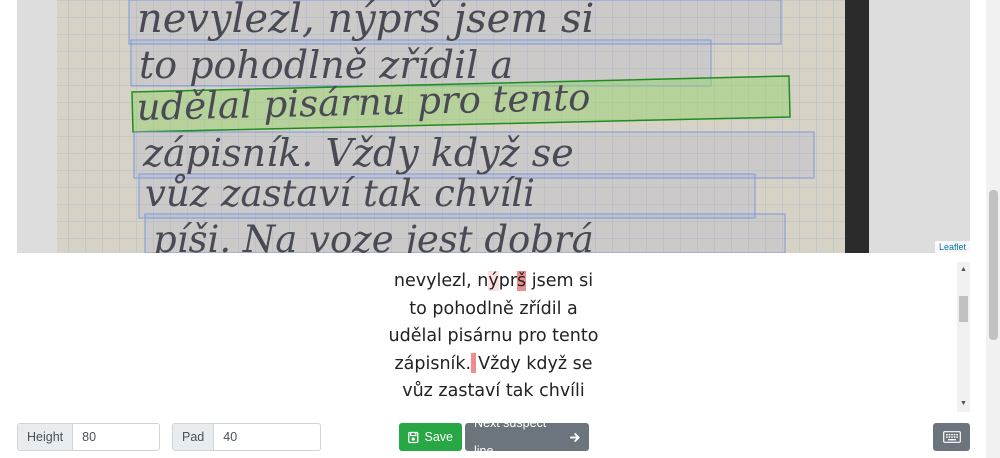 The width and height of the screenshot is (1000, 458). I want to click on page-scrollbar, so click(993, 229).